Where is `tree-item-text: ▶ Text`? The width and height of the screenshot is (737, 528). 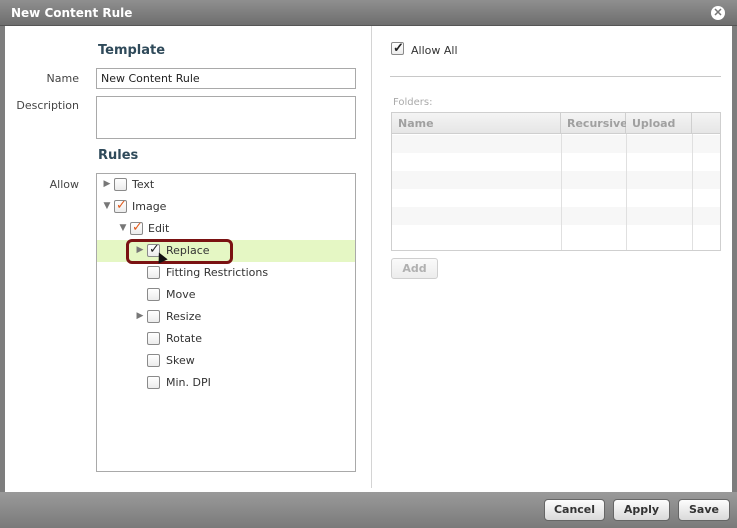
tree-item-text: ▶ Text is located at coordinates (226, 185).